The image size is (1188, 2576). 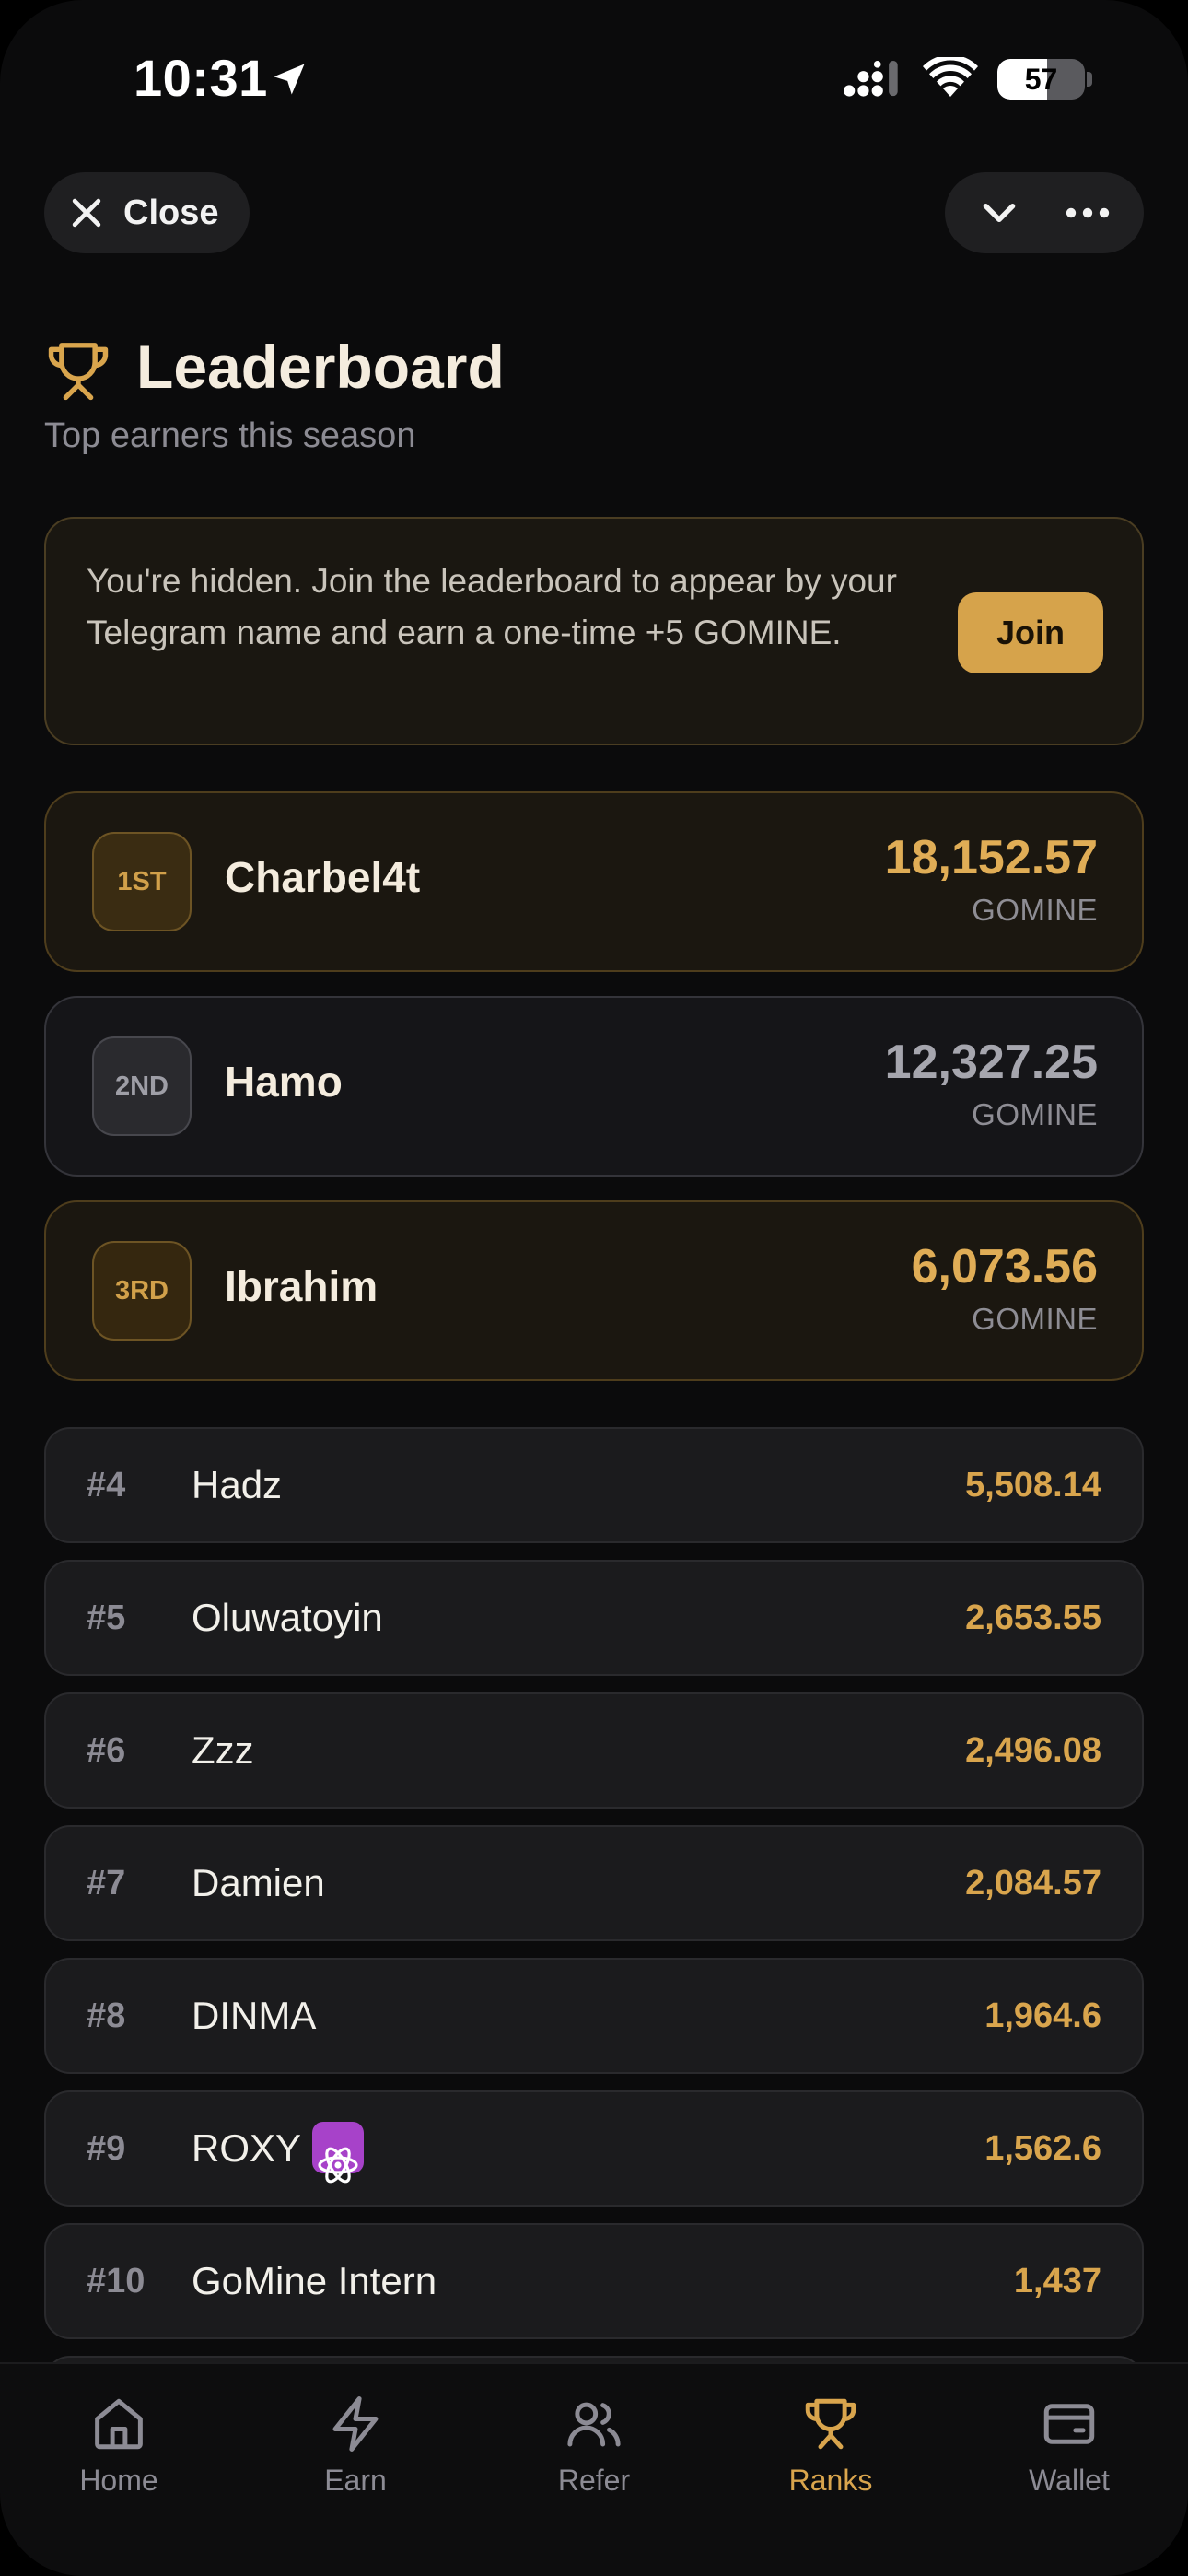 What do you see at coordinates (86, 213) in the screenshot?
I see `close-icon` at bounding box center [86, 213].